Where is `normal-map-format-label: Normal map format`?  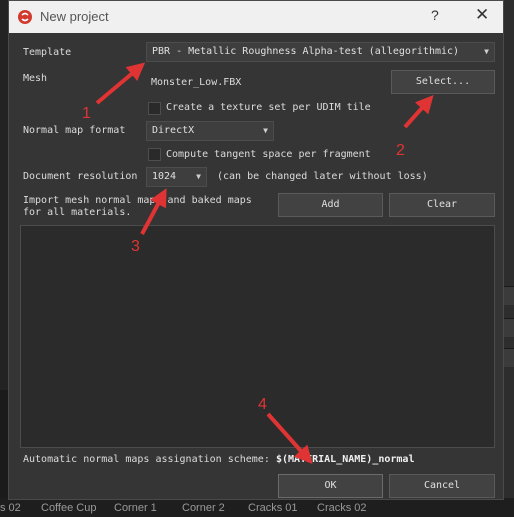
normal-map-format-label: Normal map format is located at coordinates (74, 130).